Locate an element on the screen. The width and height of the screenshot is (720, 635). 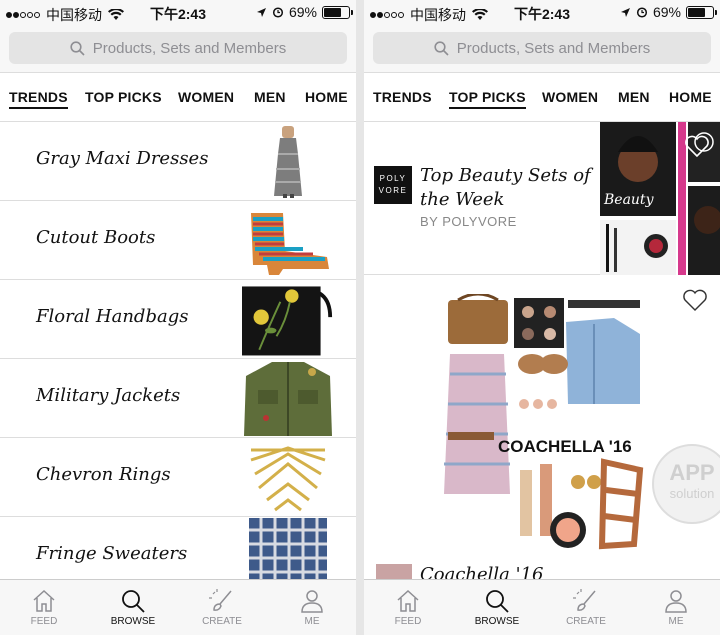
list-item: Gray Maxi Dresses is located at coordinates (178, 161).